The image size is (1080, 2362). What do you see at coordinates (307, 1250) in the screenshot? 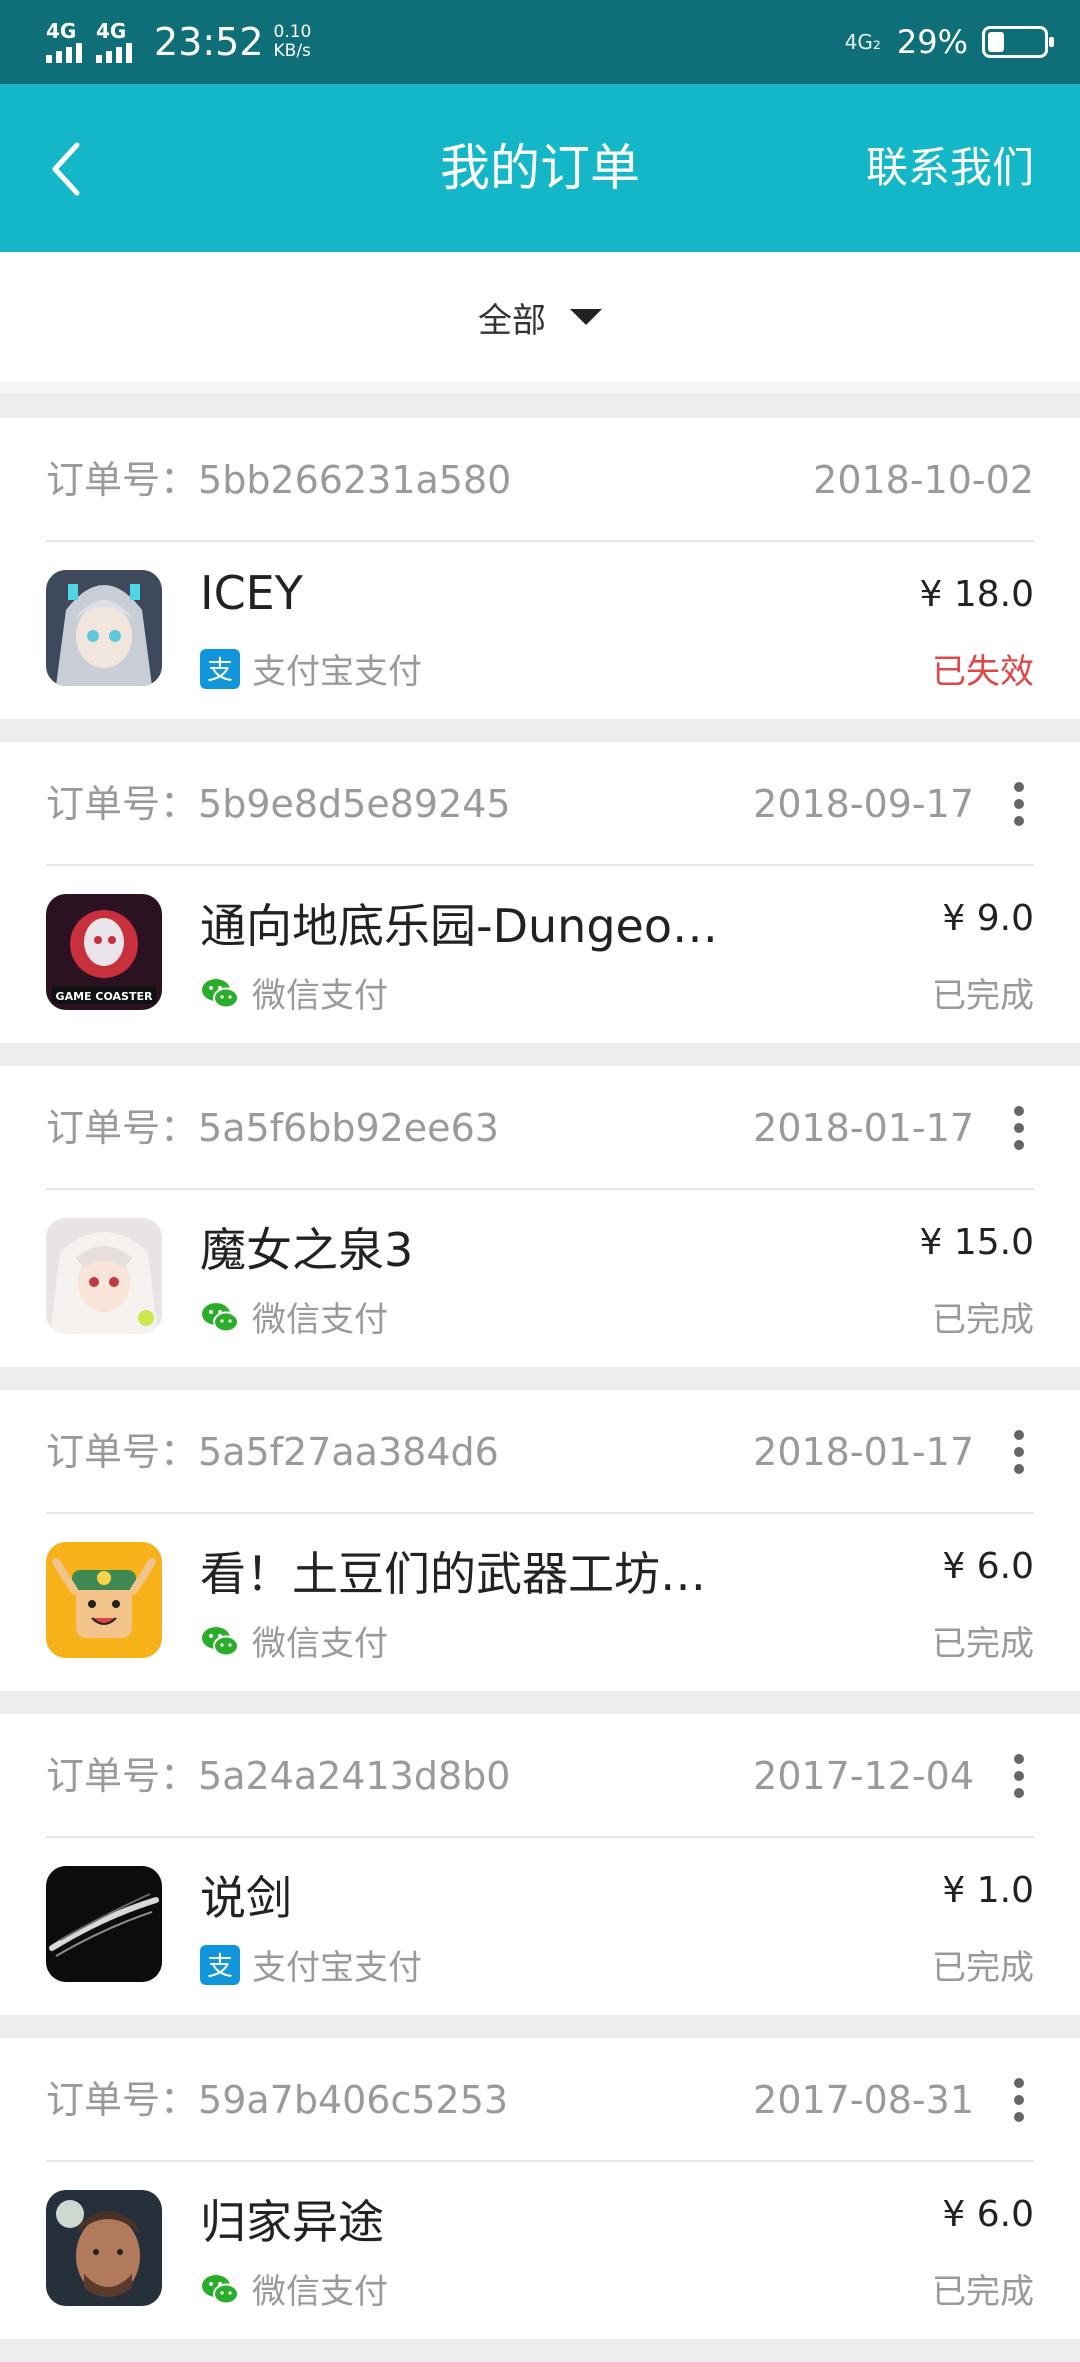
I see `game-name: 魔女之泉3` at bounding box center [307, 1250].